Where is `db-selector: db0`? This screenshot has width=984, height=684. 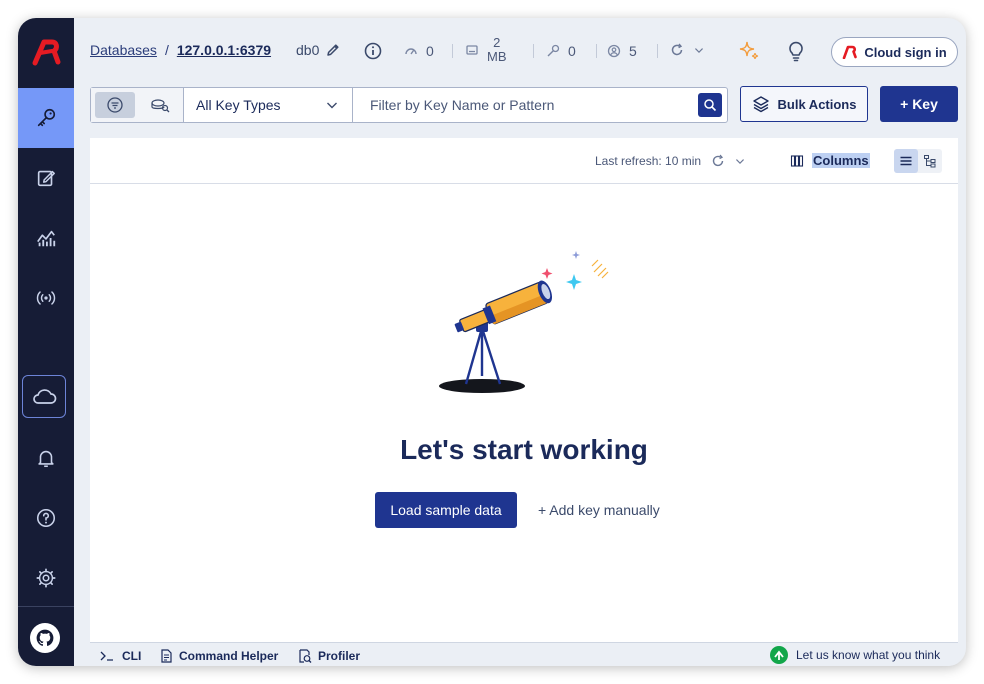 db-selector: db0 is located at coordinates (318, 50).